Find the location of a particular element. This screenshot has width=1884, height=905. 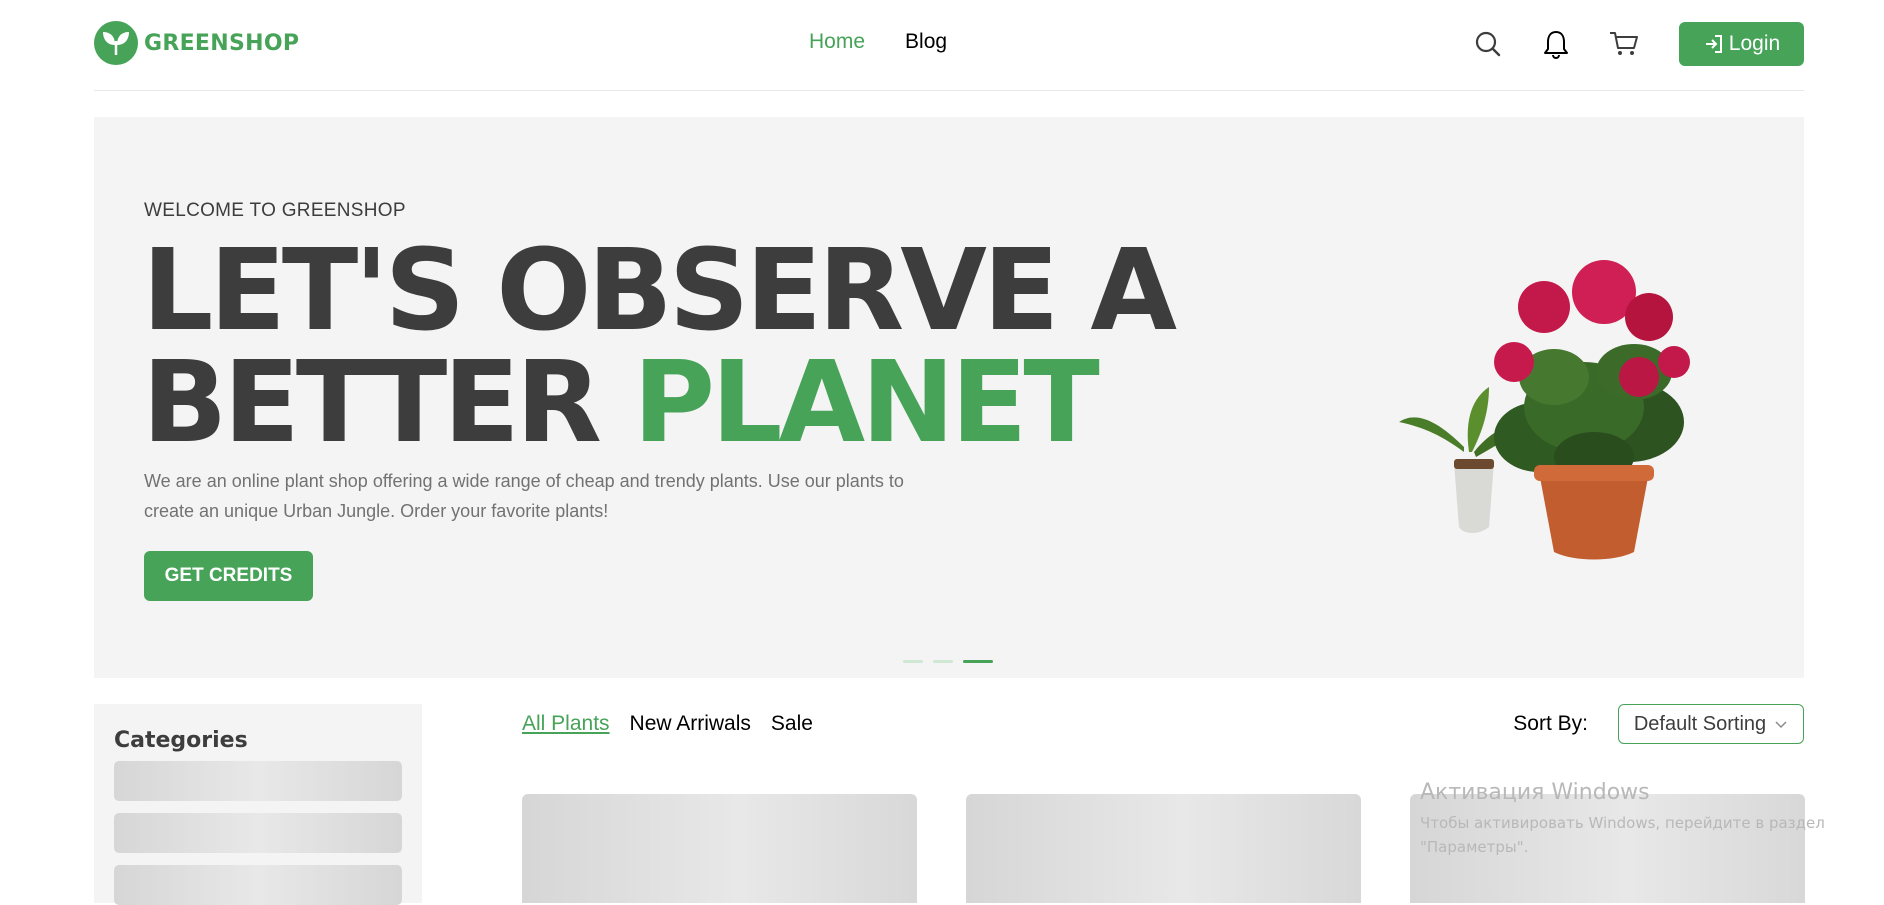

potted-plant-image is located at coordinates (1544, 410).